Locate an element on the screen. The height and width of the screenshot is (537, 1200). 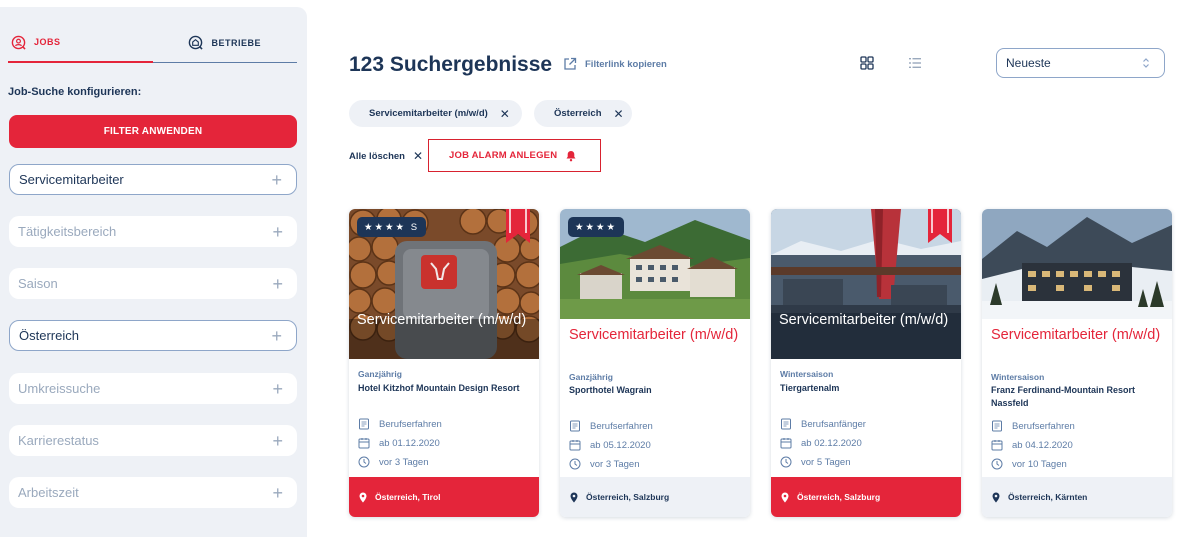
filter-karrierestatus: Karrierestatus + is located at coordinates (153, 440).